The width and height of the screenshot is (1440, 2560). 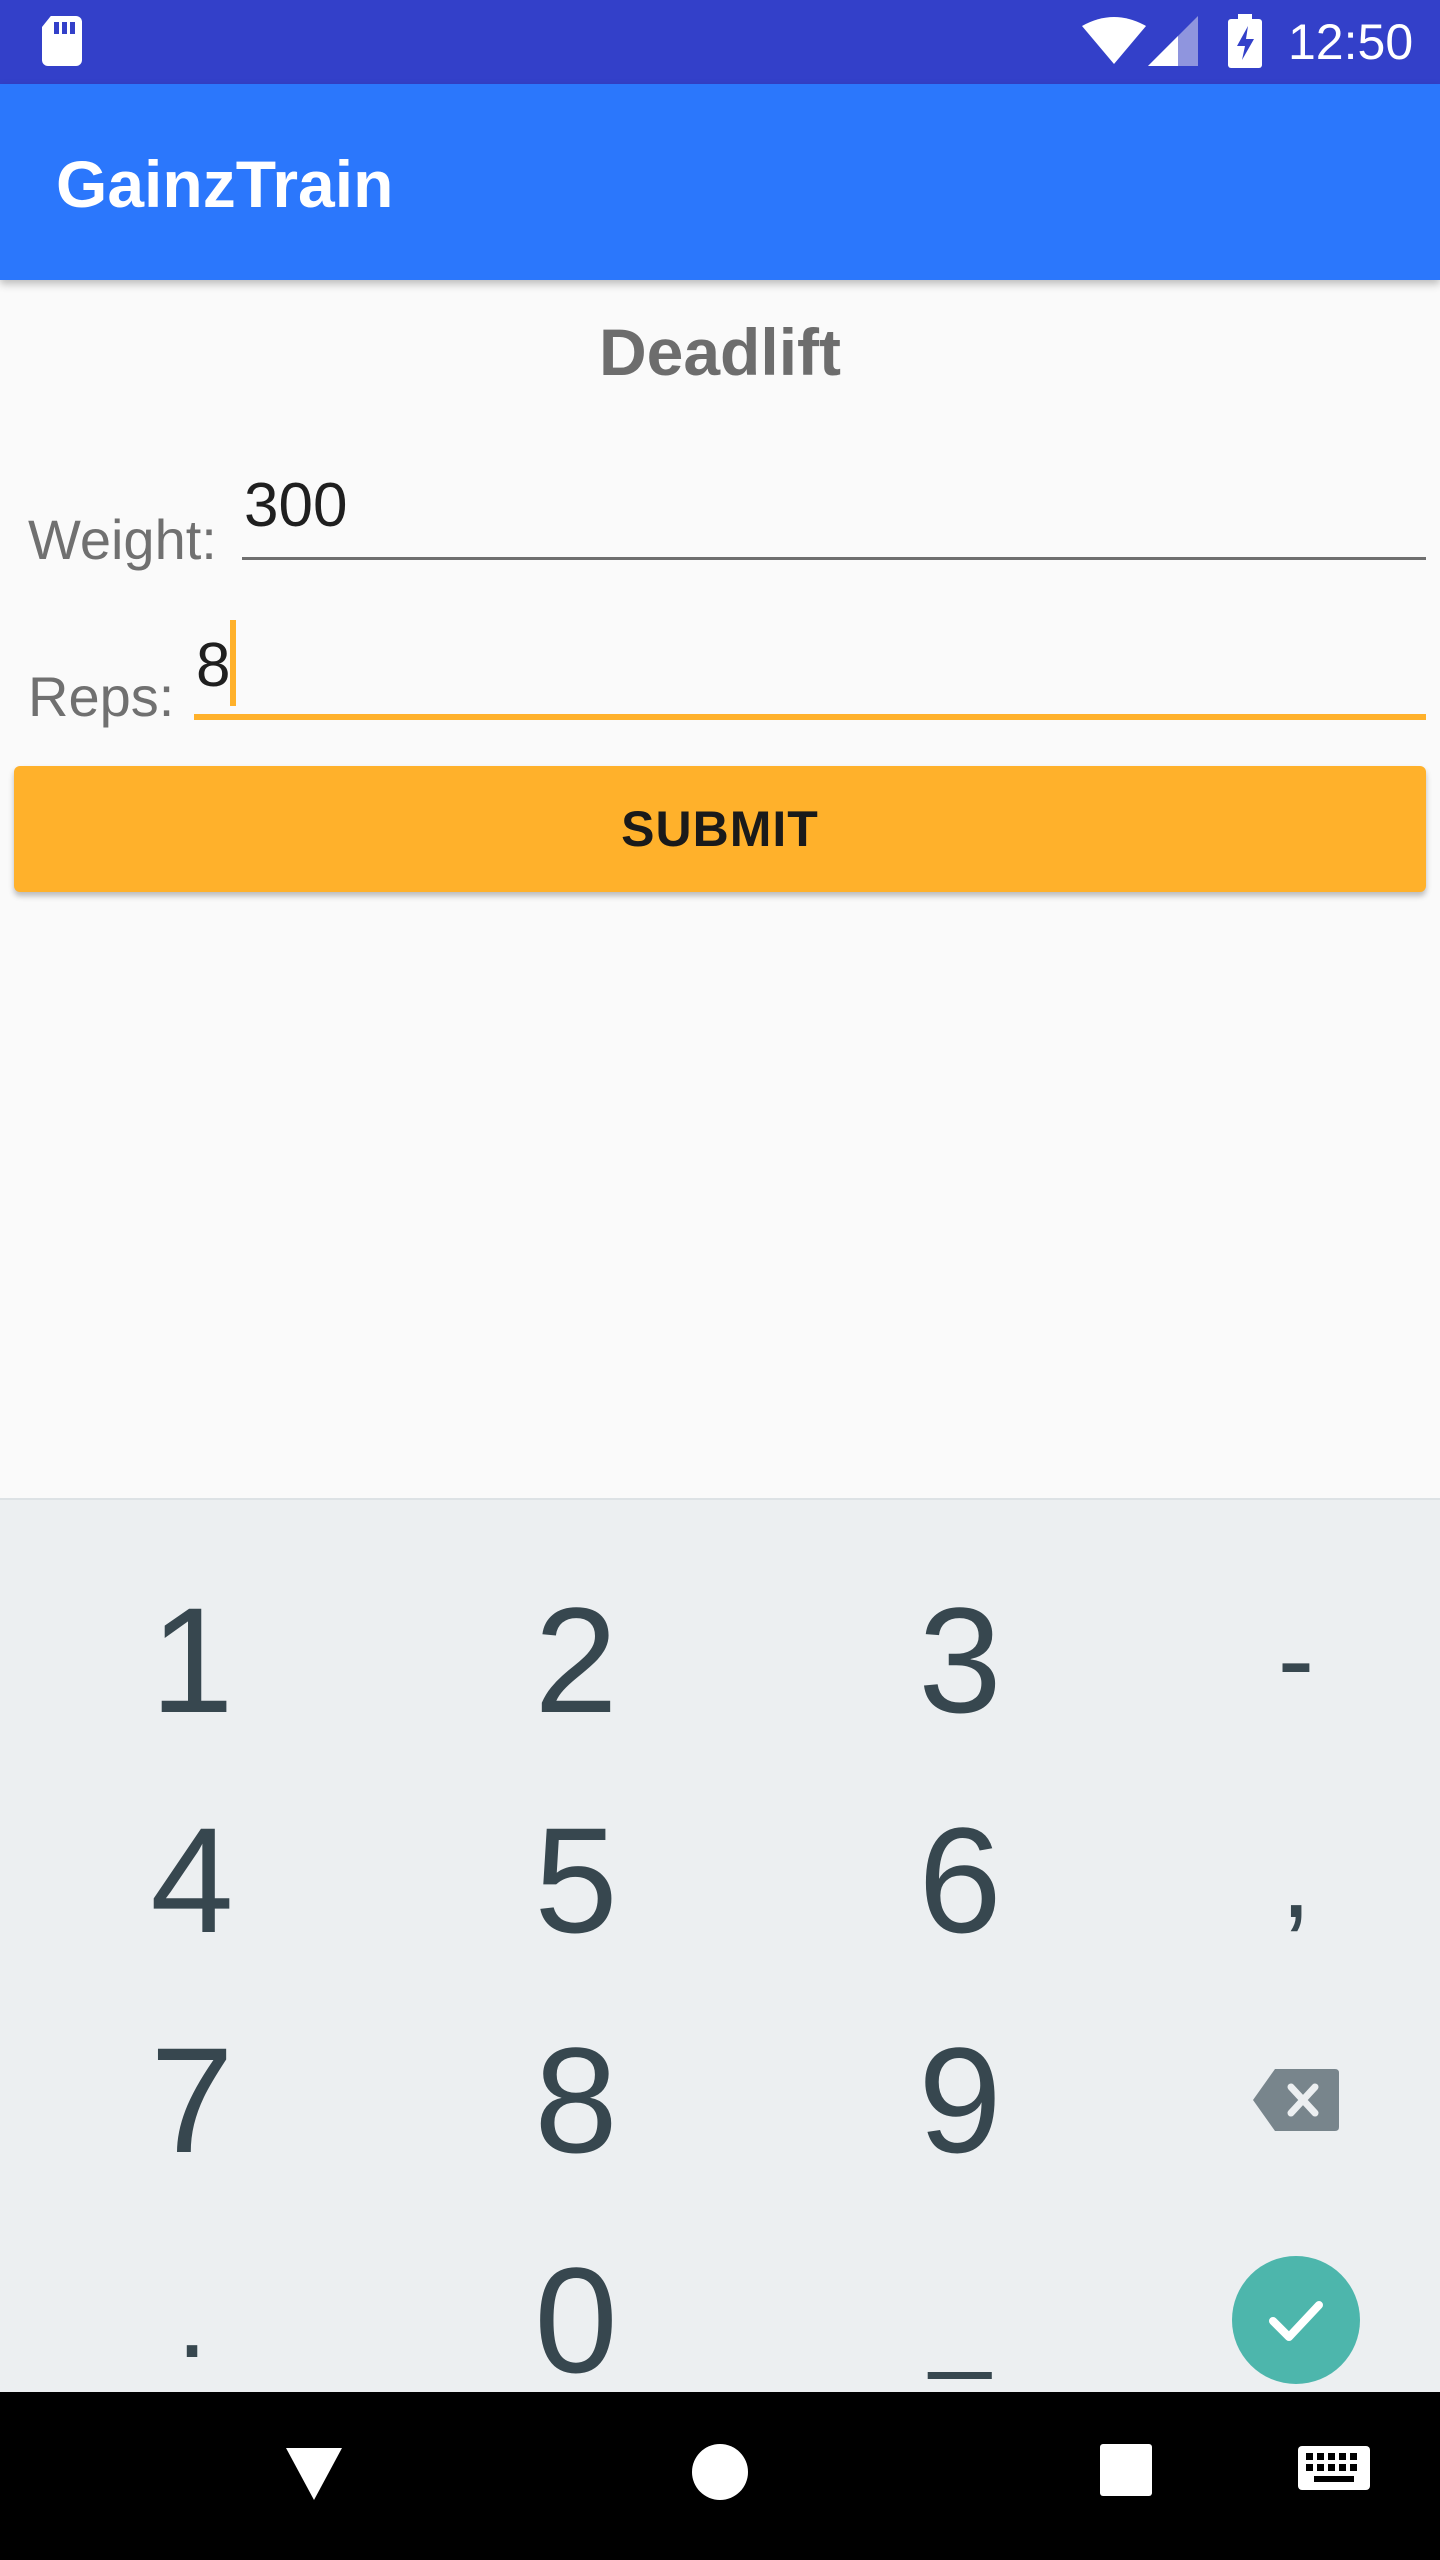 I want to click on backspace-icon, so click(x=1296, y=2100).